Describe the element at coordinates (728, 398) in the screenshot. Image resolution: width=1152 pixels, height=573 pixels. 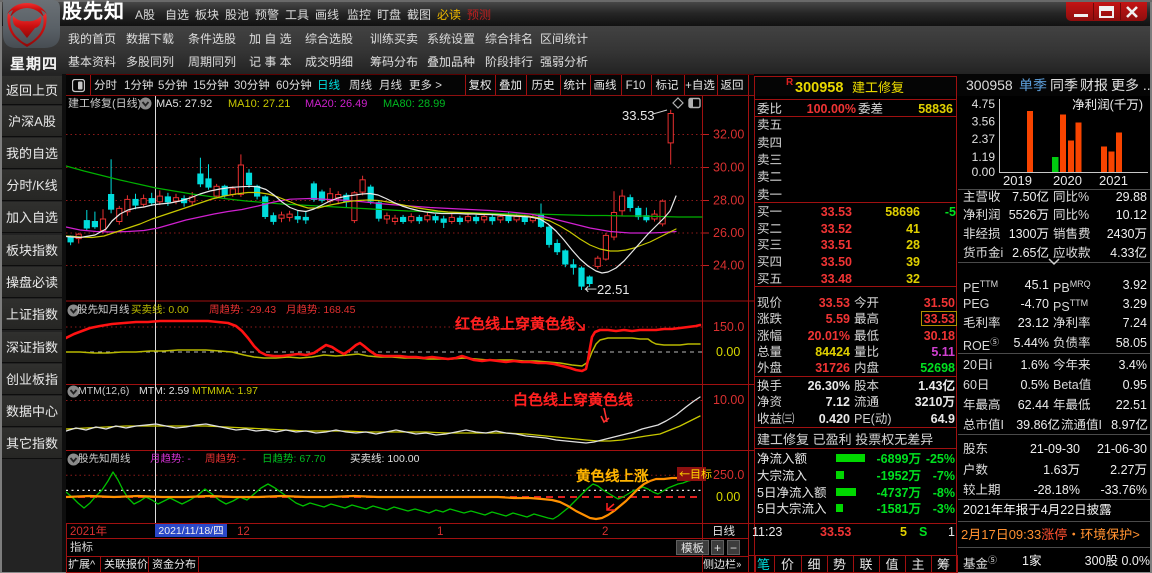
I see `svg-text: 10.00` at that location.